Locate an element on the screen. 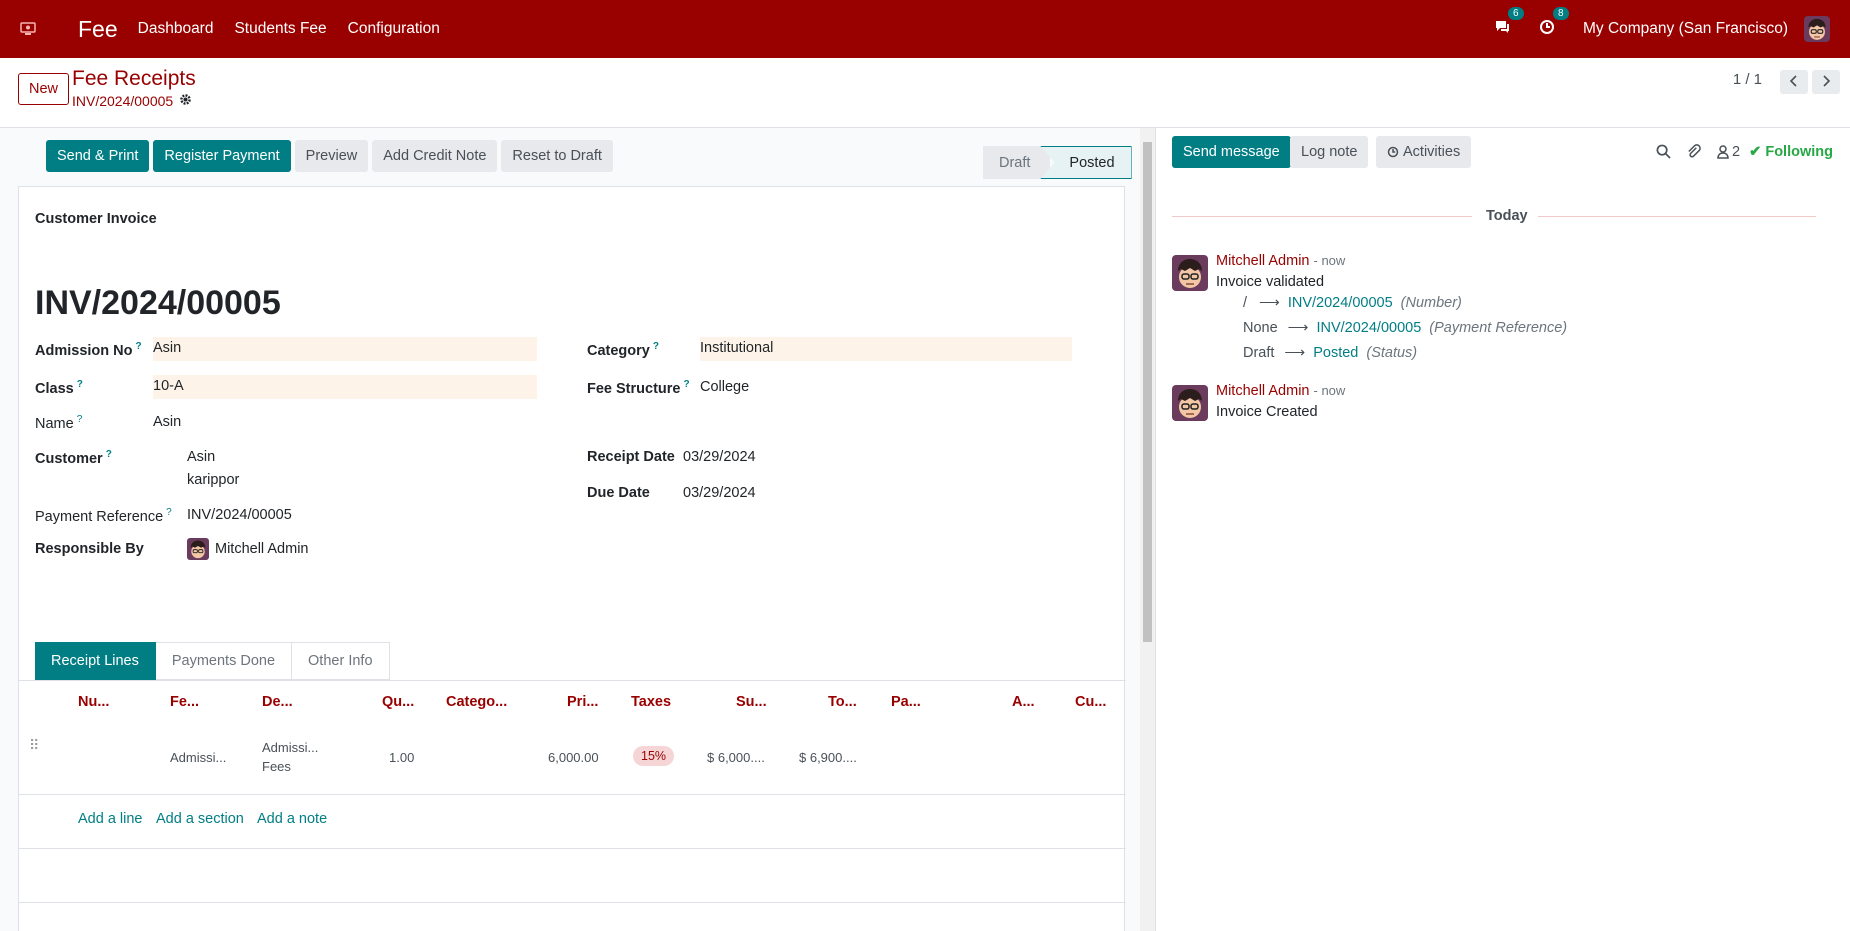 This screenshot has width=1850, height=931. drag-handle-icon: ⠿ is located at coordinates (34, 745).